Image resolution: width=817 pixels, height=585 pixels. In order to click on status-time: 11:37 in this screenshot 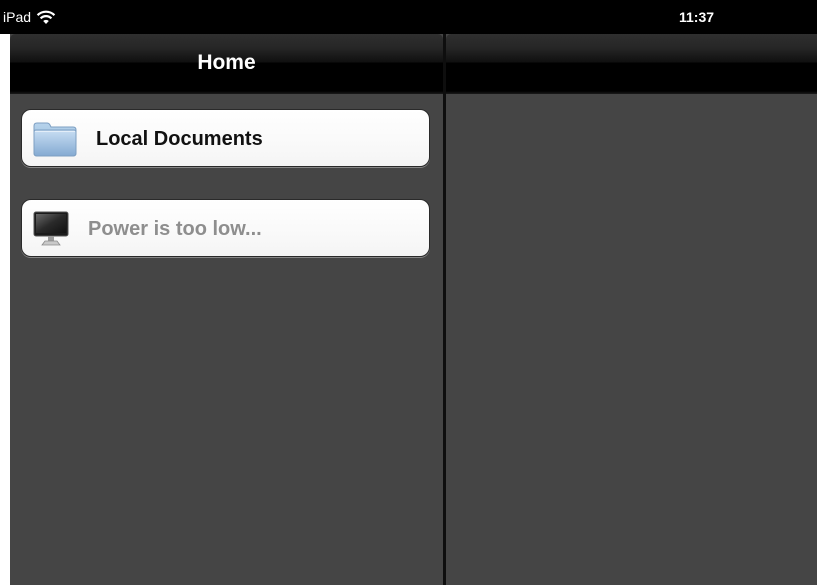, I will do `click(697, 17)`.